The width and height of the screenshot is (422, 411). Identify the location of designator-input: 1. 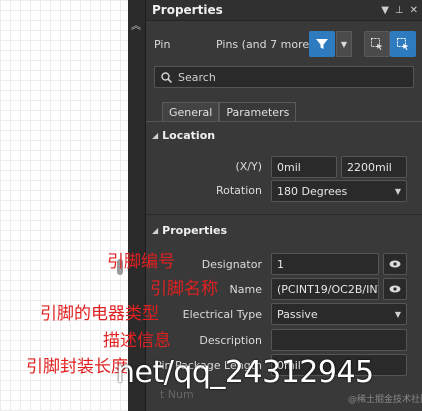
(325, 264).